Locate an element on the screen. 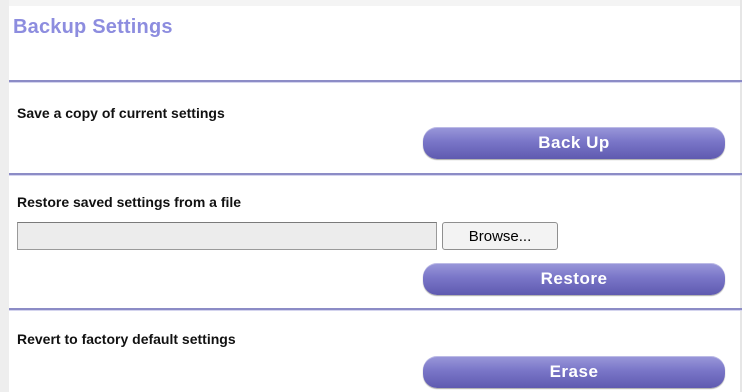  restore-button: Restore is located at coordinates (574, 279).